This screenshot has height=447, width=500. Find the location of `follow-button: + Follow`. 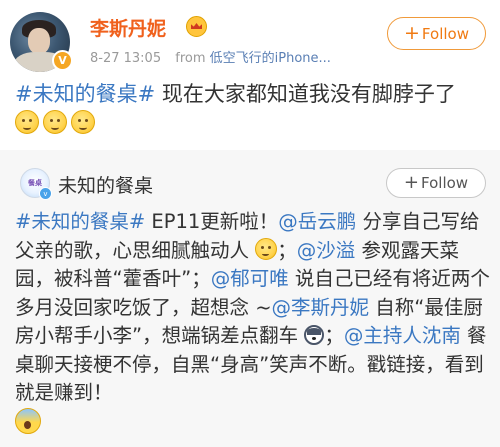

follow-button: + Follow is located at coordinates (436, 33).